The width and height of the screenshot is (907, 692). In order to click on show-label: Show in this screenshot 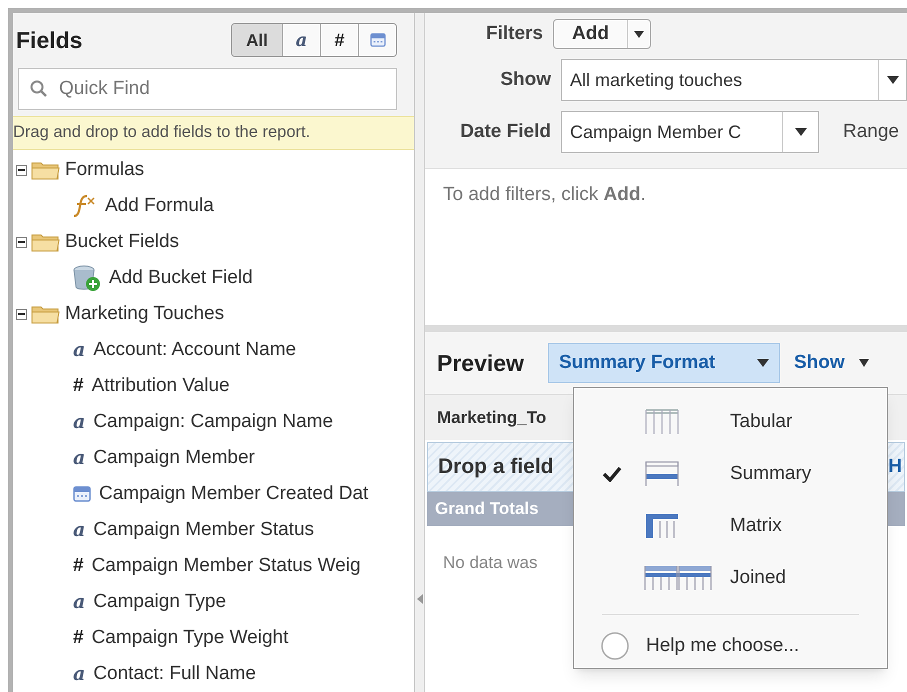, I will do `click(525, 80)`.